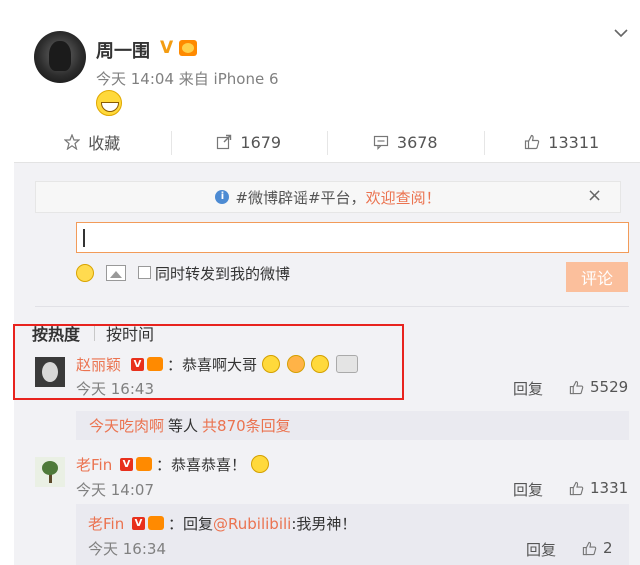 This screenshot has width=640, height=565. I want to click on comment-button: 3678, so click(405, 142).